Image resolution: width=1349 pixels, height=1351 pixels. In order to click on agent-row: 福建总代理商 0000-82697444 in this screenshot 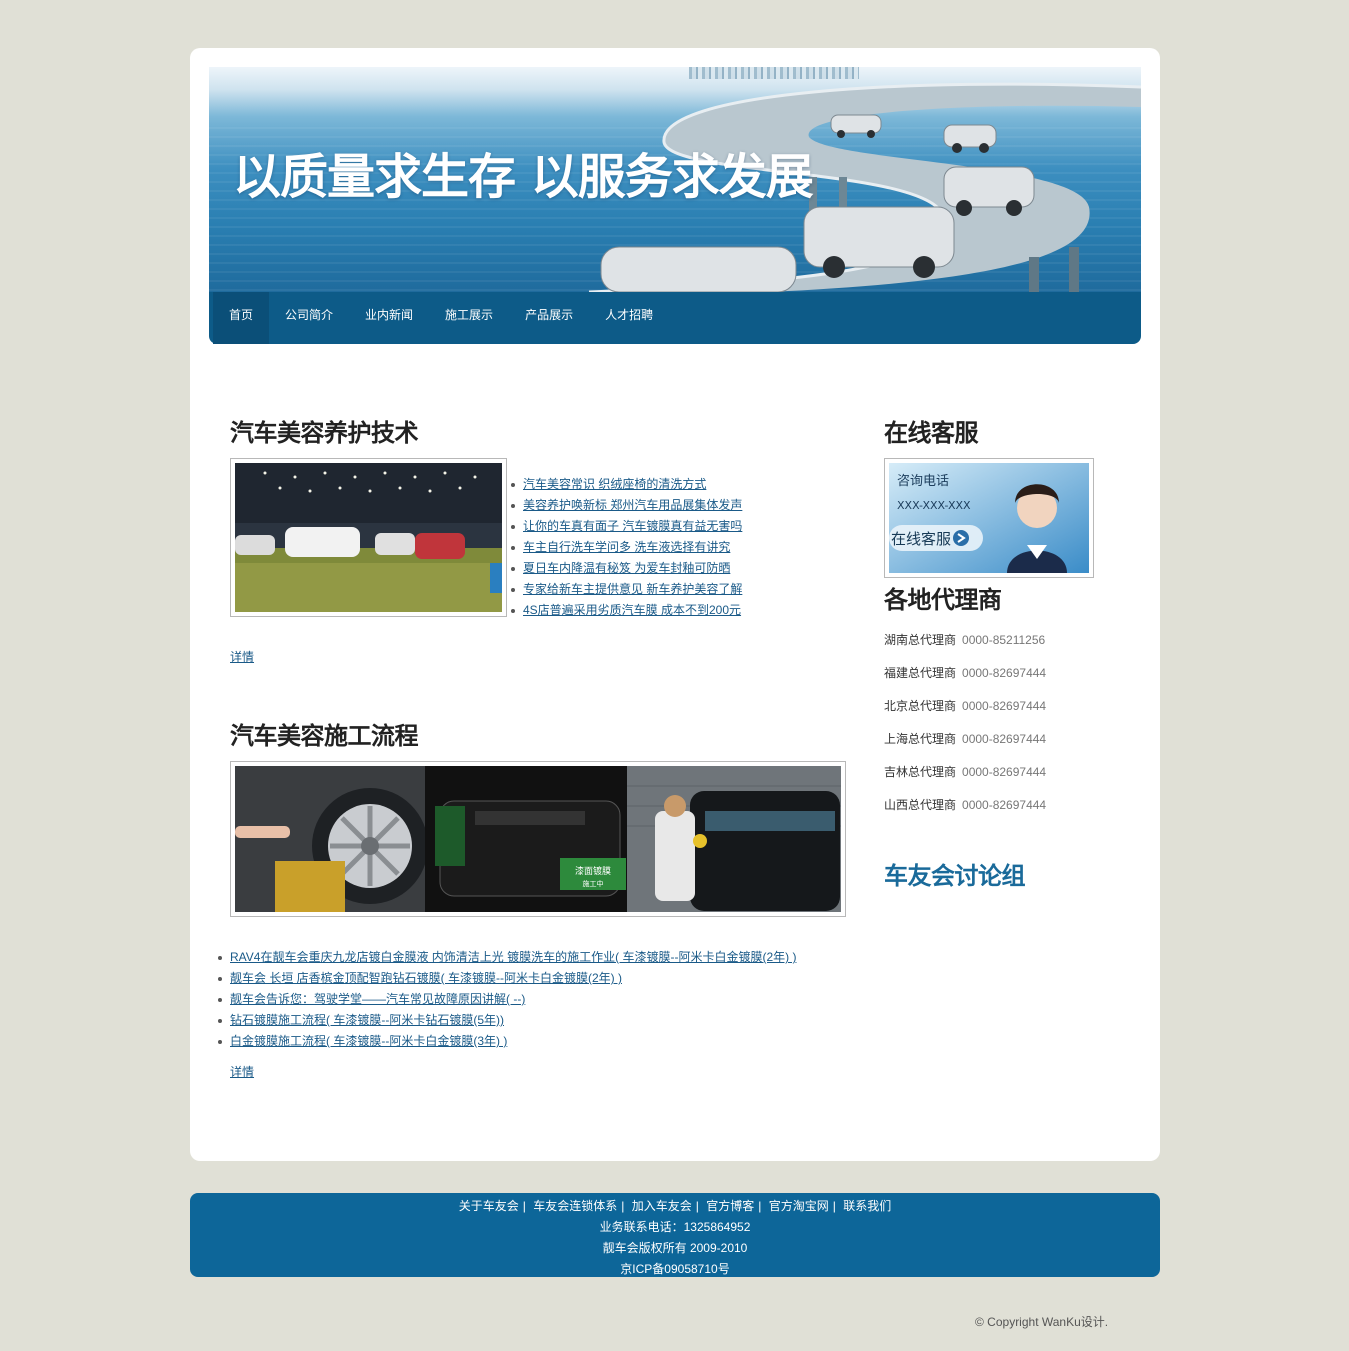, I will do `click(965, 673)`.